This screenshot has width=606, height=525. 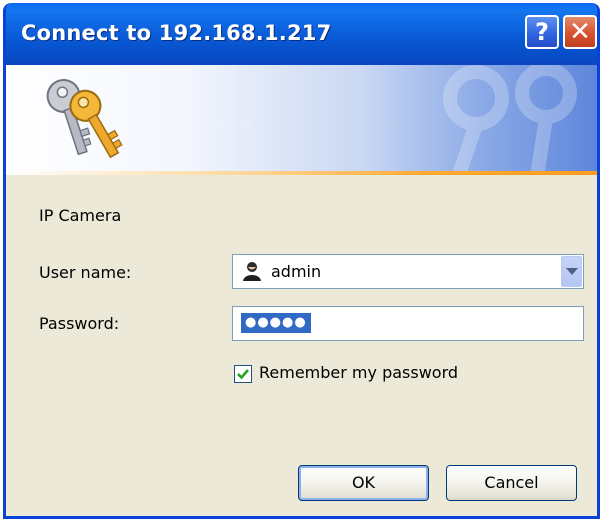 I want to click on close-button: ✕, so click(x=580, y=32).